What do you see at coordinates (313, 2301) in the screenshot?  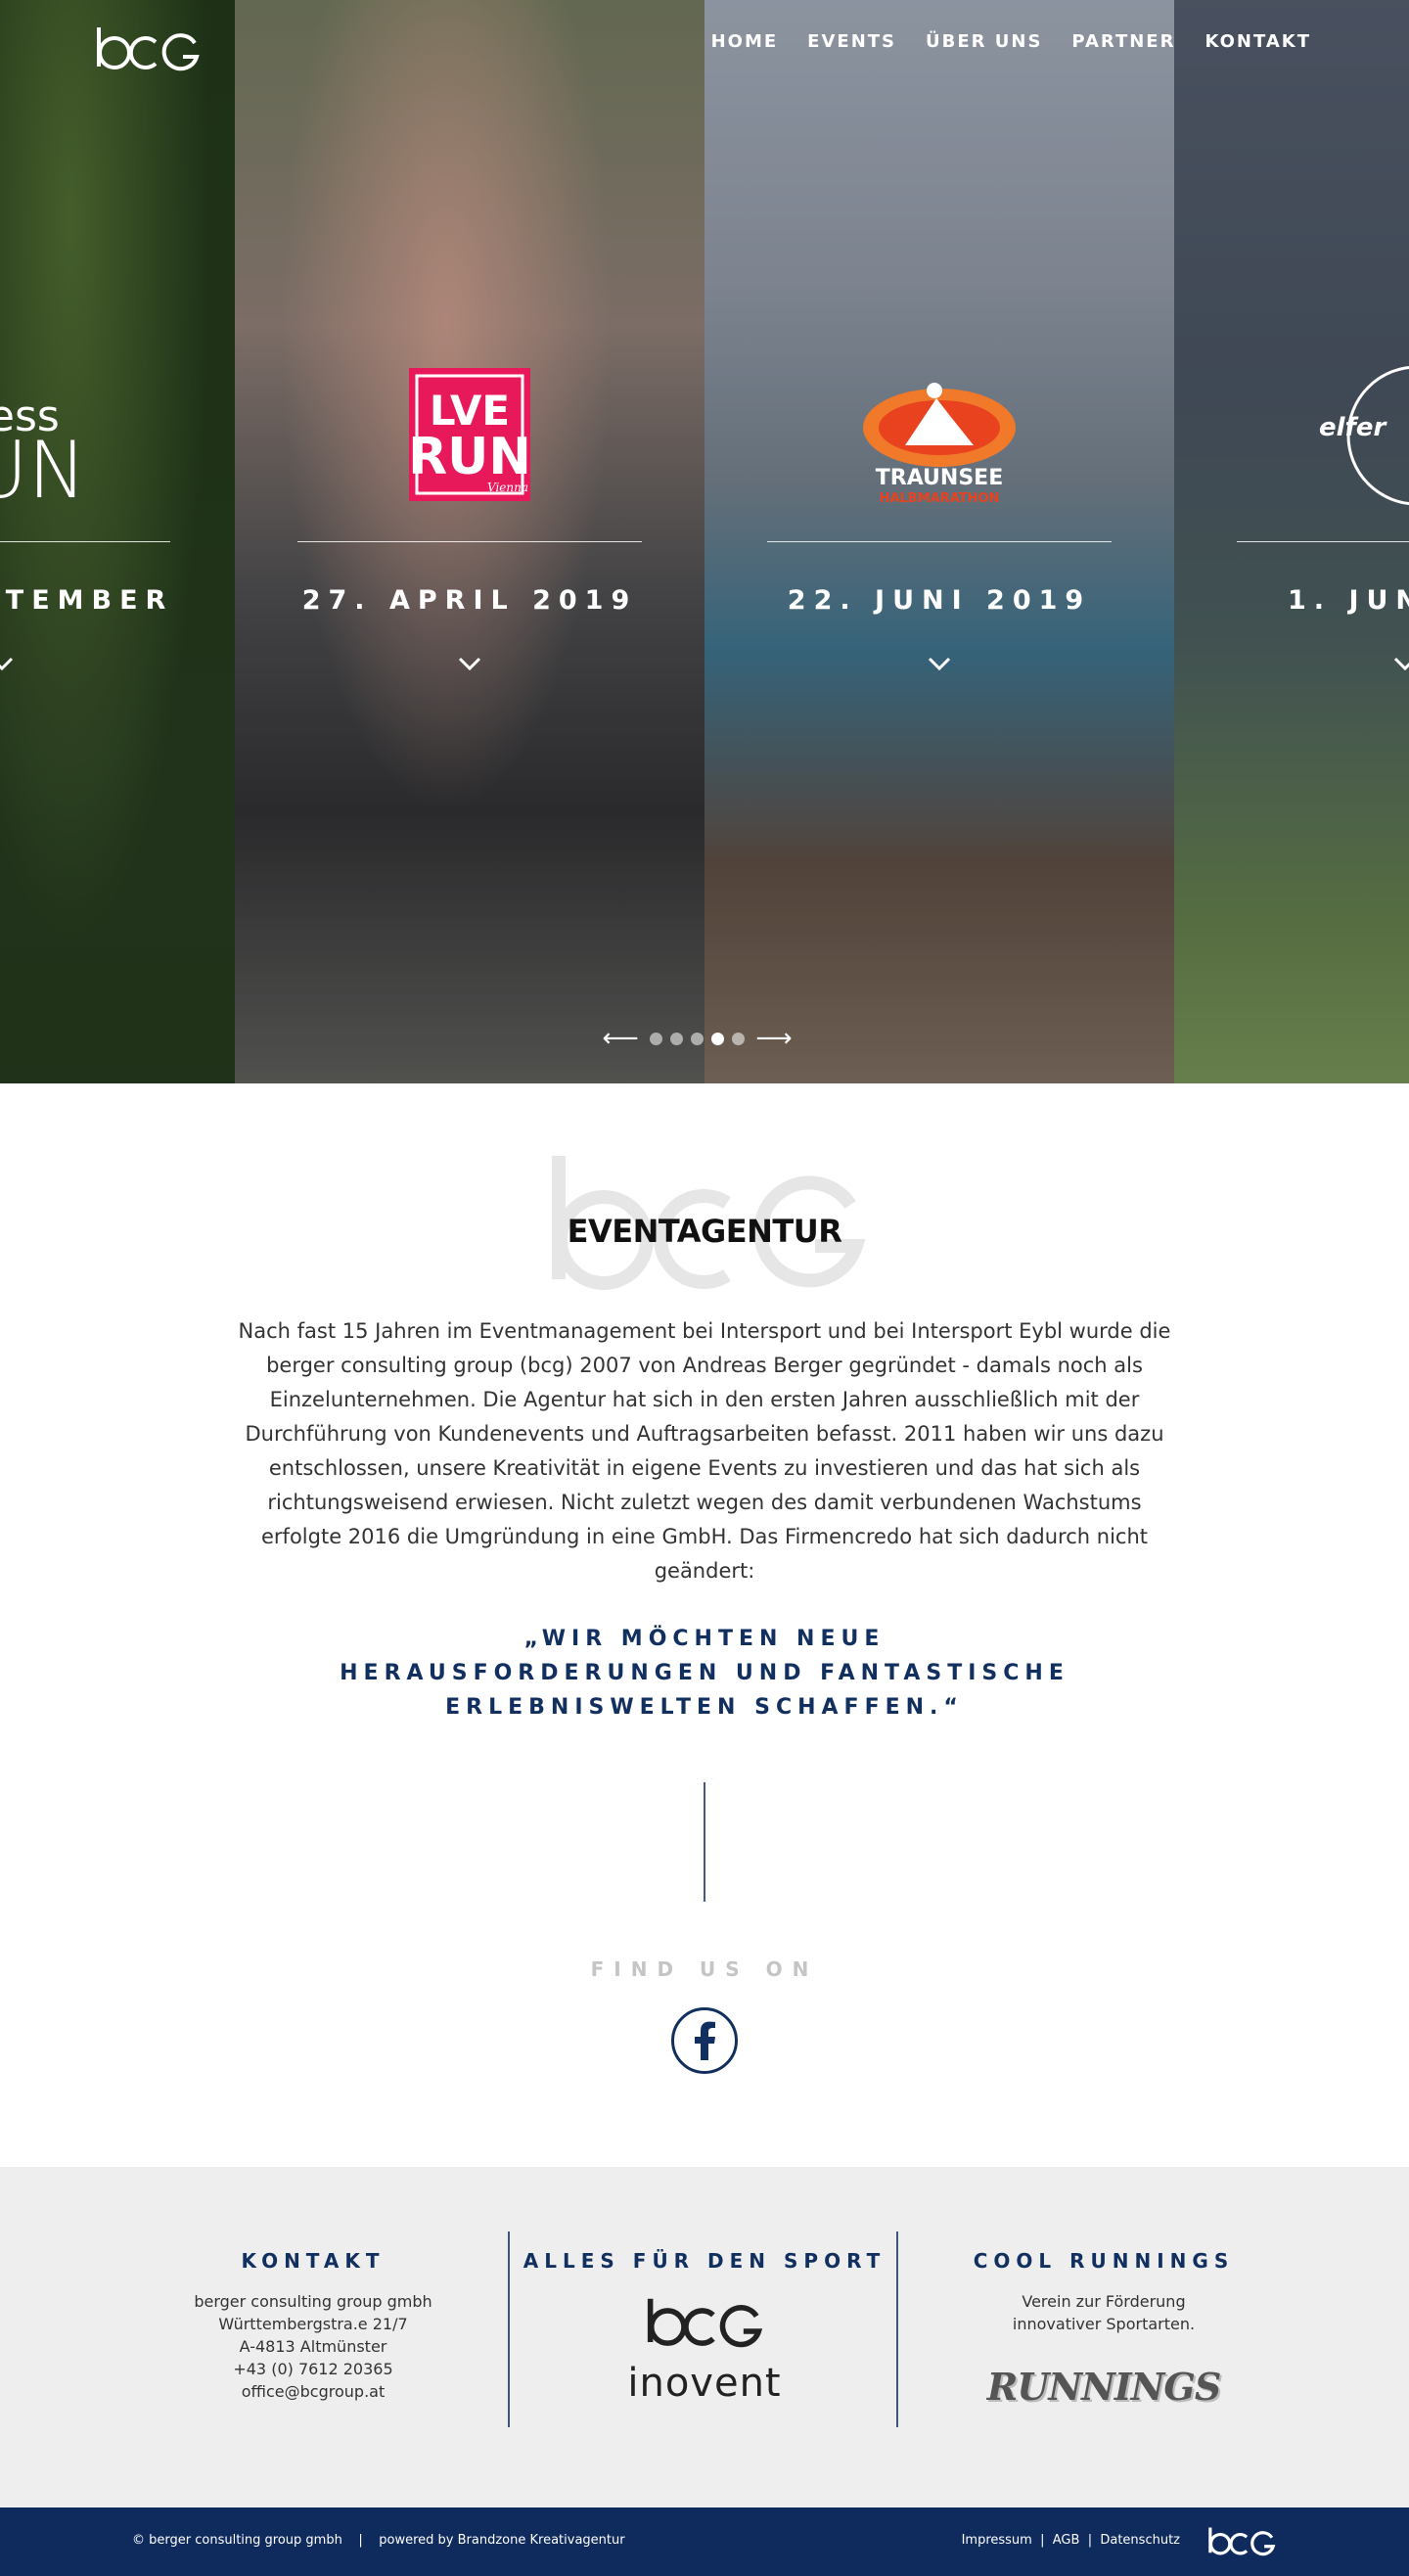 I see `company-name: berger consulting group gmbh` at bounding box center [313, 2301].